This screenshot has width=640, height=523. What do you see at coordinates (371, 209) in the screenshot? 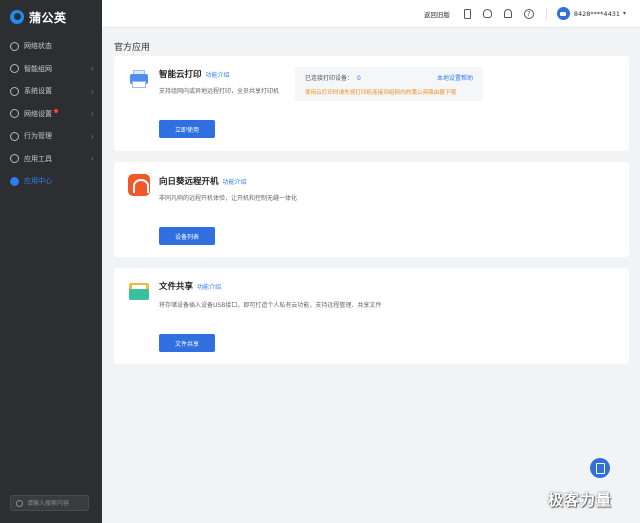
I see `app-card-remote-power-on: 向日葵远程开机 功能介绍 非同凡响的远程开机体验，让开机和控制无缝一体化 设备列表` at bounding box center [371, 209].